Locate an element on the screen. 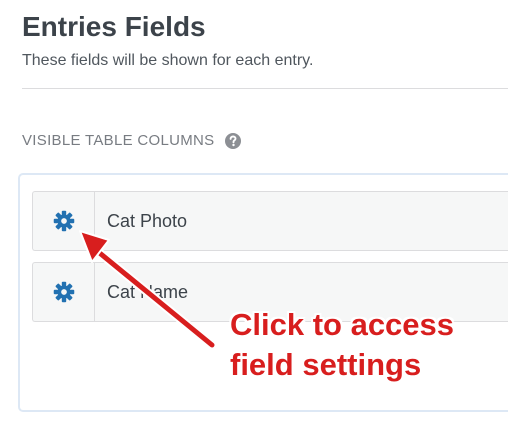 The height and width of the screenshot is (431, 508). annotation-line-1: Click to access is located at coordinates (342, 324).